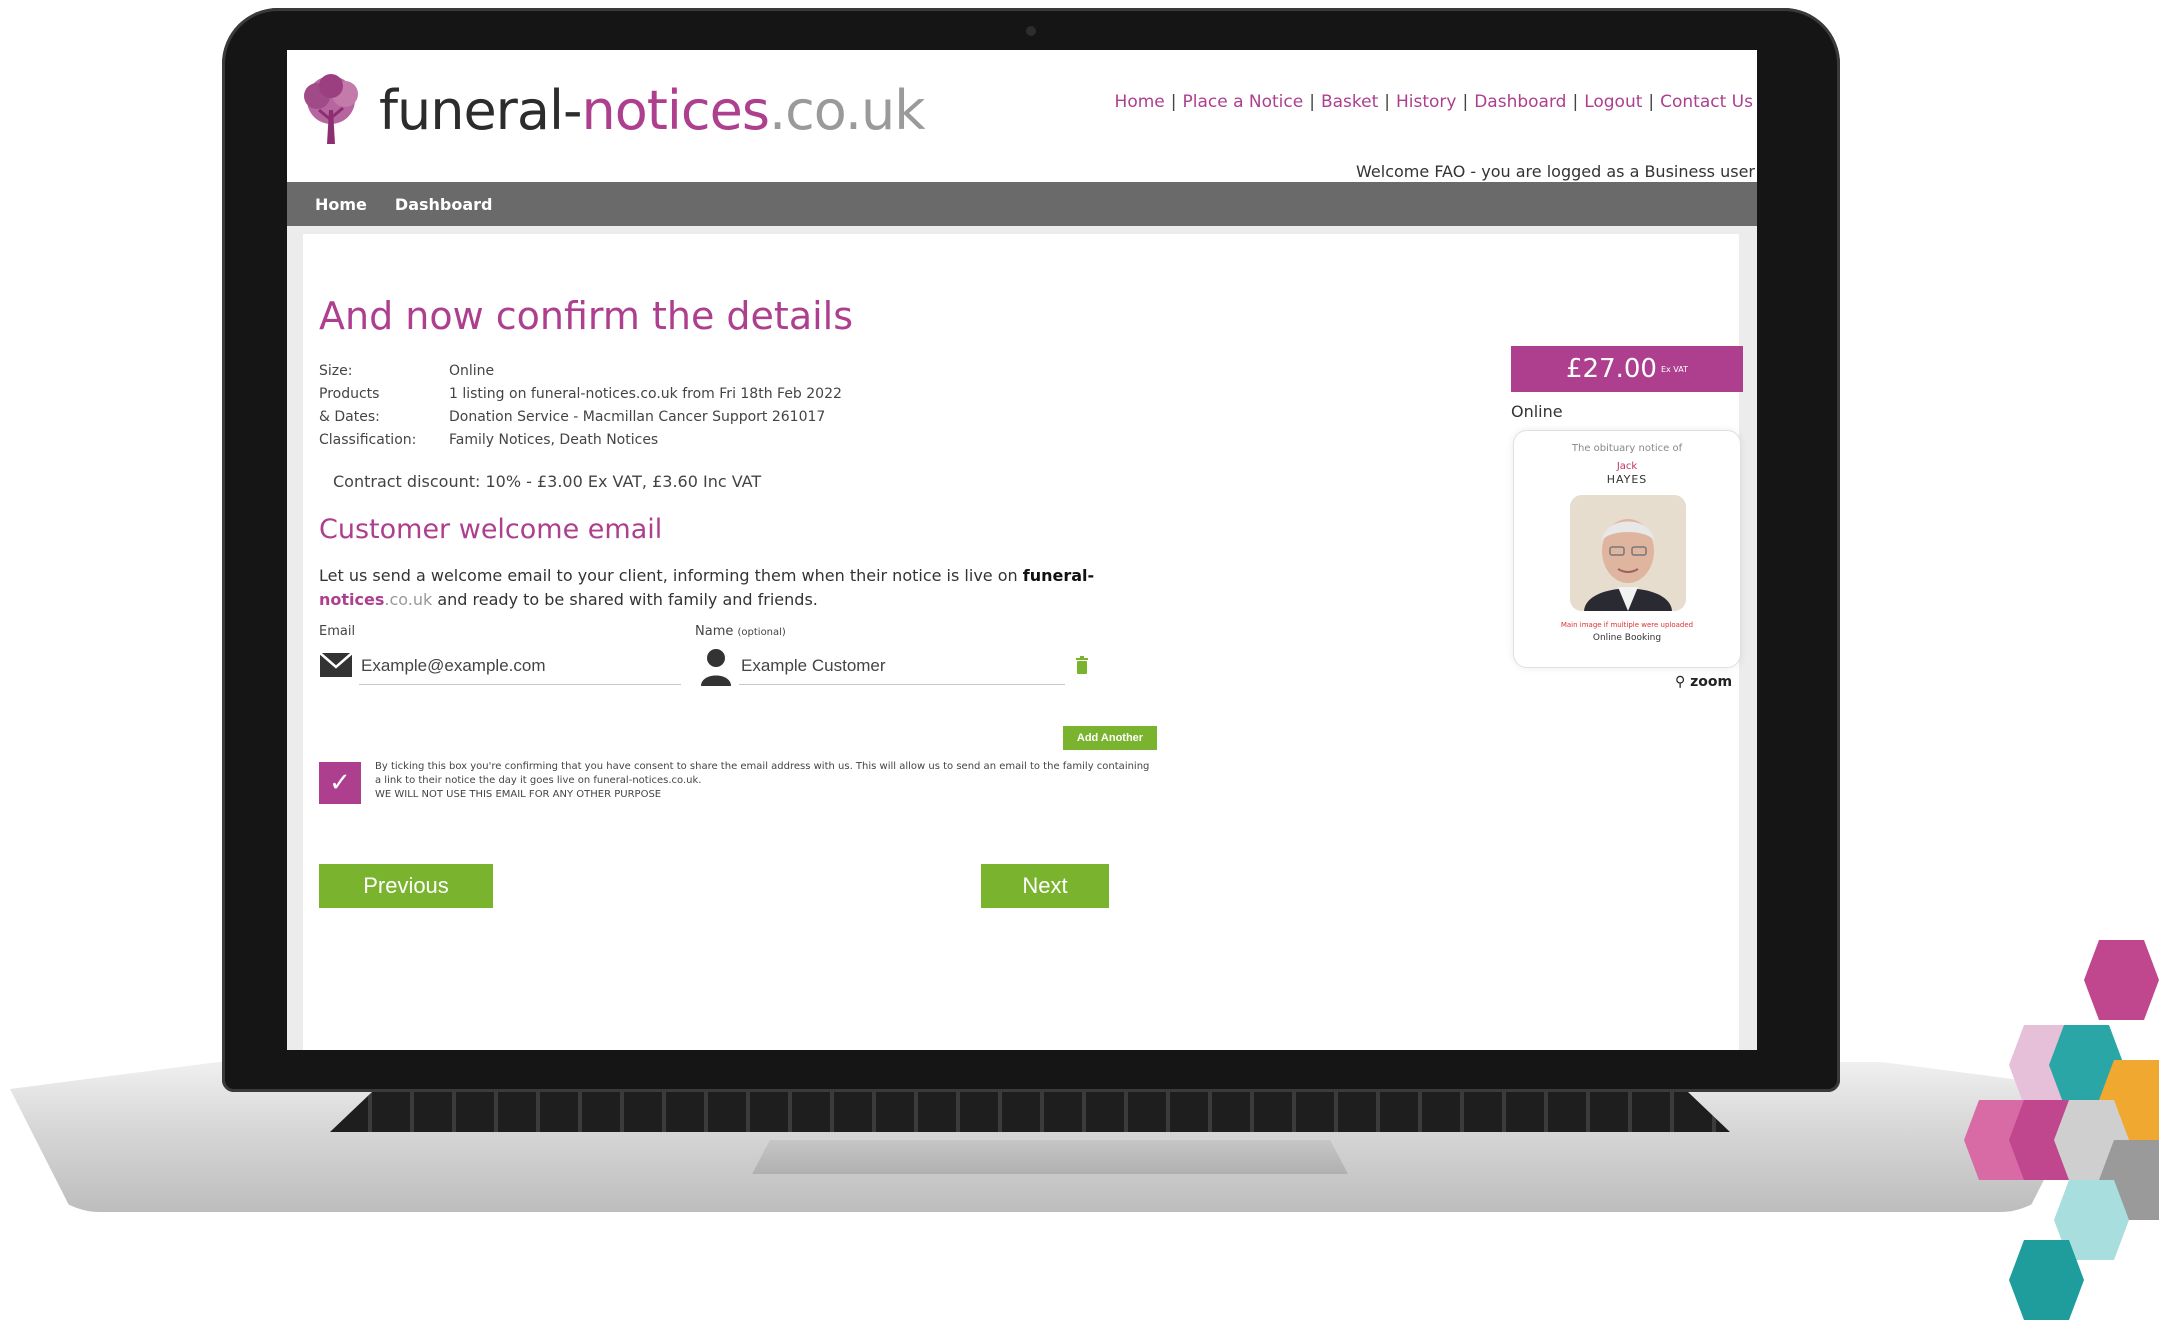 This screenshot has height=1322, width=2159. I want to click on detail-value: Online, so click(472, 371).